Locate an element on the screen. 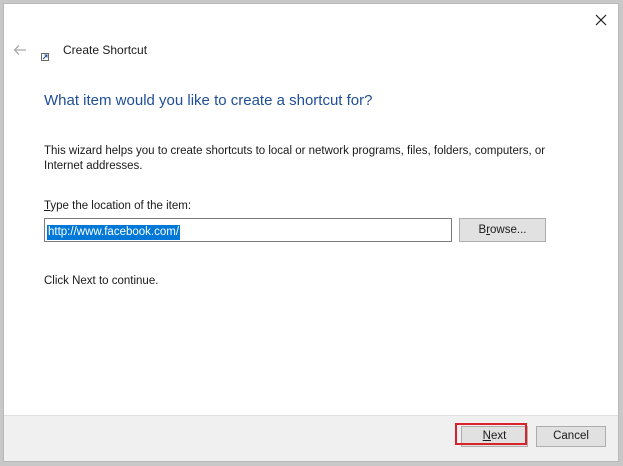  continue-instruction: Click Next to continue. is located at coordinates (101, 281).